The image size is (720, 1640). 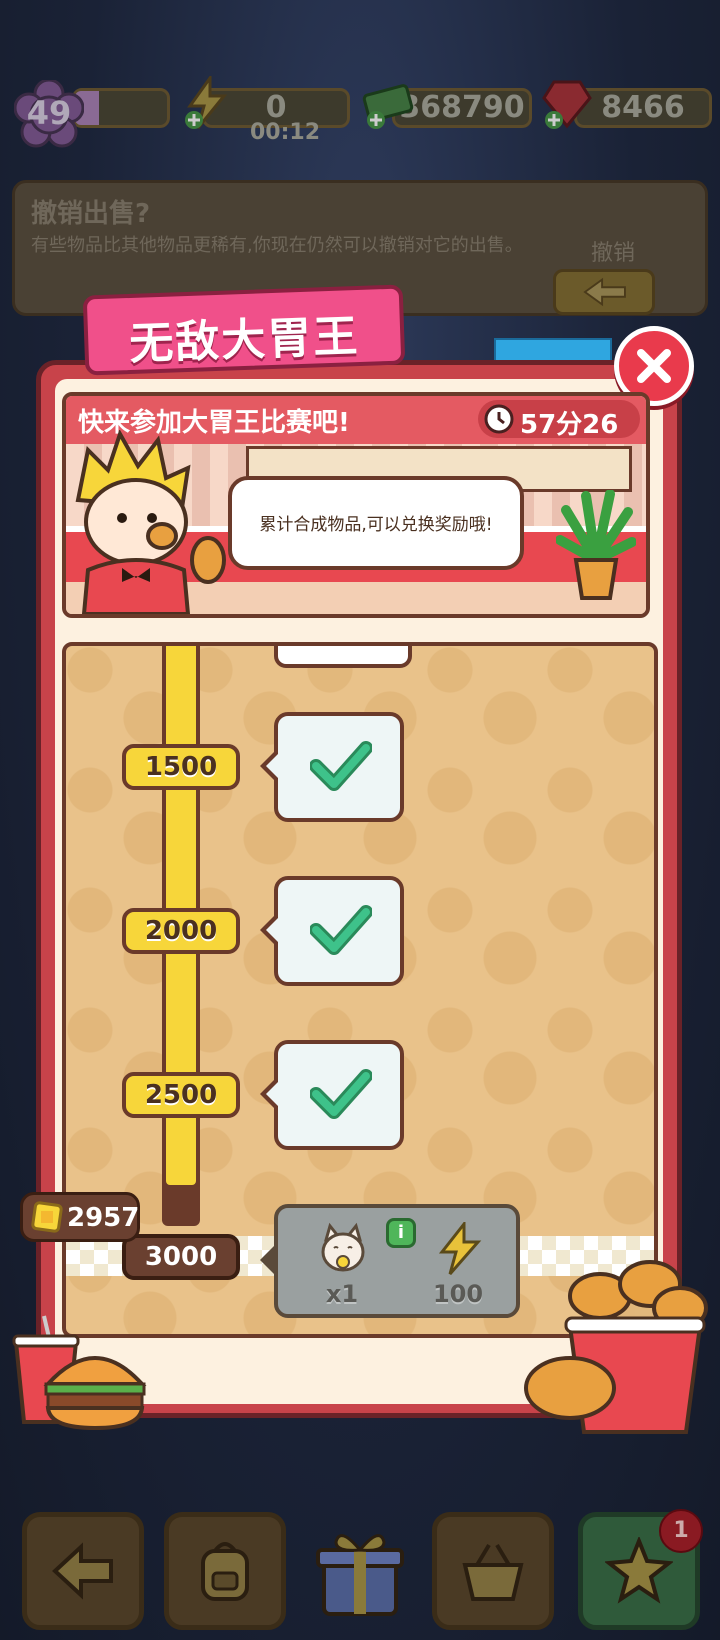 What do you see at coordinates (612, 253) in the screenshot?
I see `undo-label: 撤销` at bounding box center [612, 253].